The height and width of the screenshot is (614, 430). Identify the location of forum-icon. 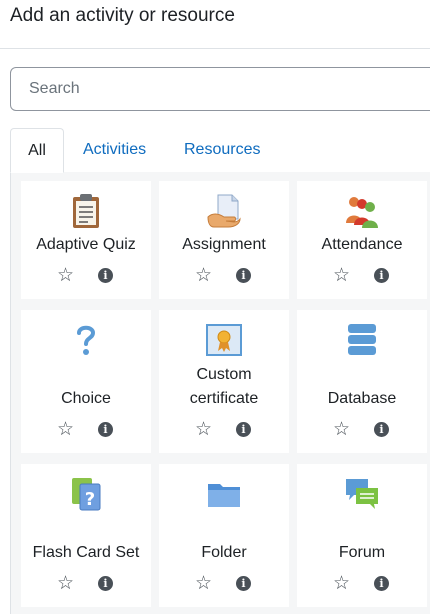
(362, 494).